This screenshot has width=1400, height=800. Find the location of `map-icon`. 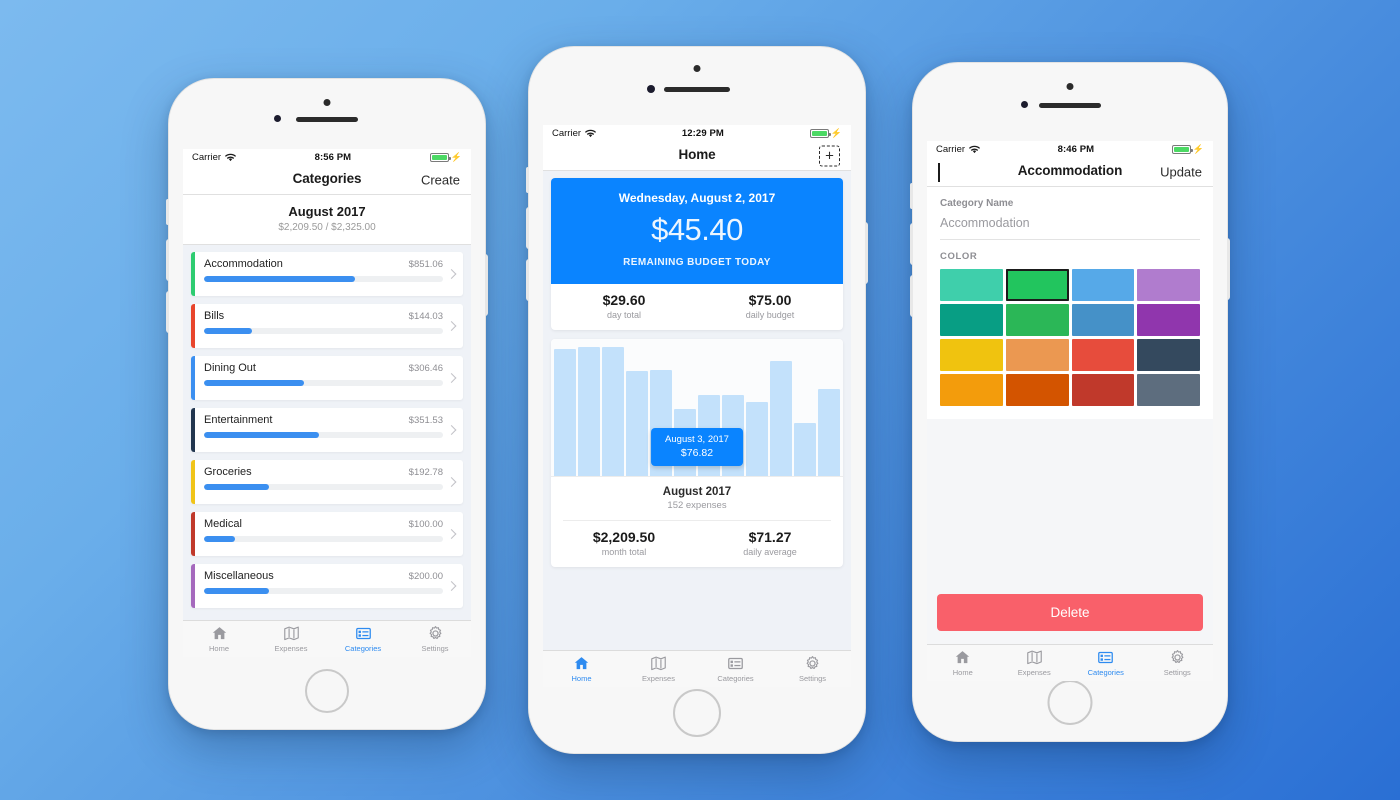

map-icon is located at coordinates (658, 663).